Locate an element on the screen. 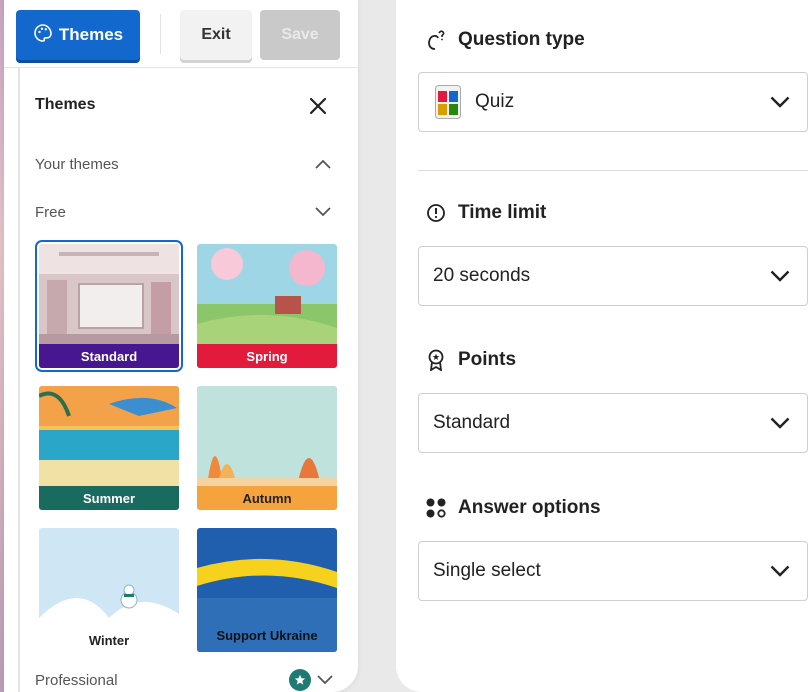 The image size is (810, 692). theme-tile-label: Support Ukraine is located at coordinates (267, 635).